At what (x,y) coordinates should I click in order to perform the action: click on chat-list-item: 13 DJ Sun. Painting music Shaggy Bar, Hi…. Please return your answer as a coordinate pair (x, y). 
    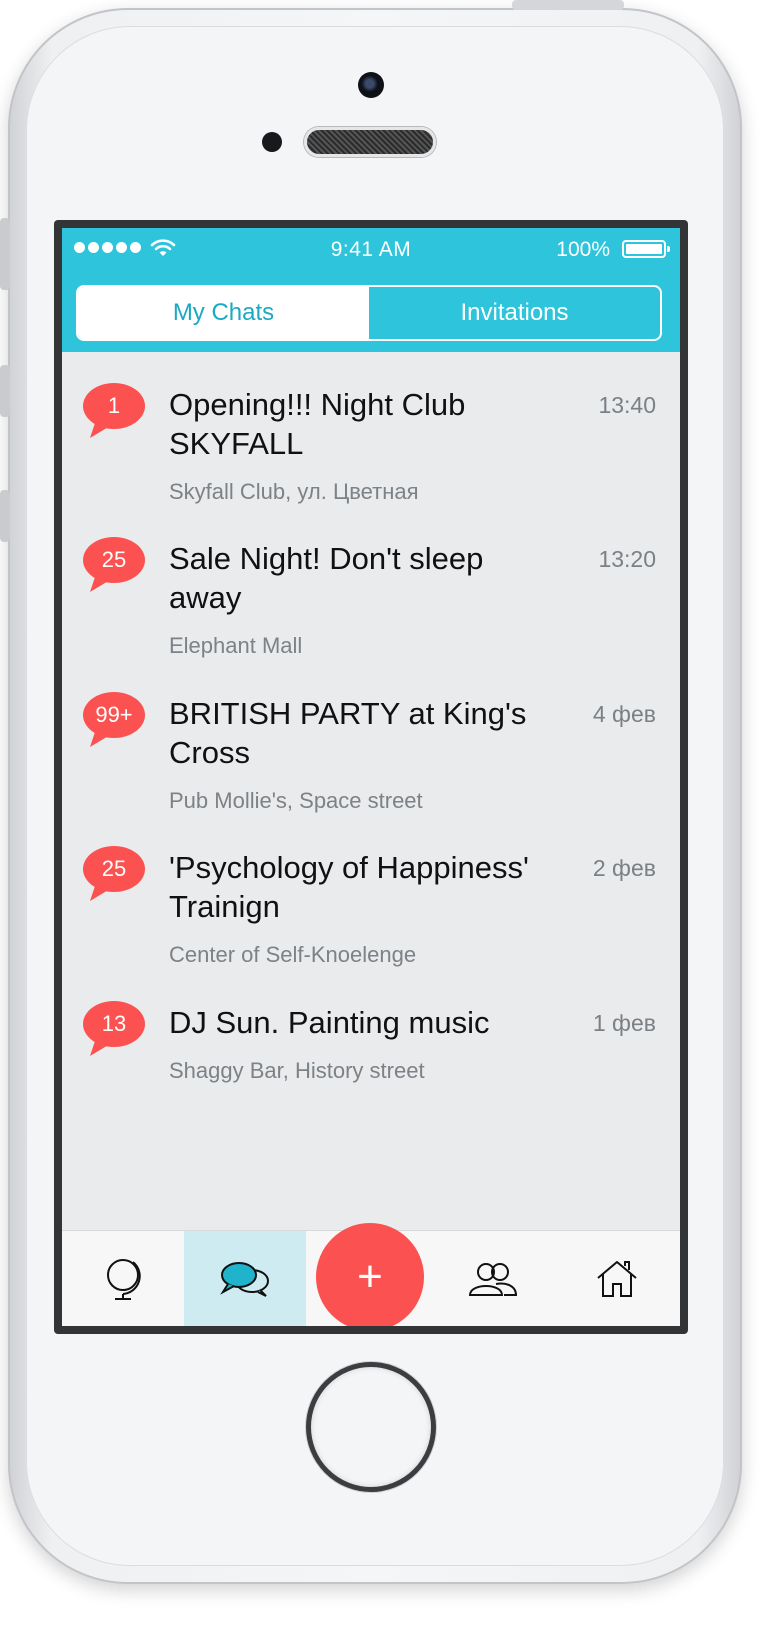
    Looking at the image, I should click on (371, 1028).